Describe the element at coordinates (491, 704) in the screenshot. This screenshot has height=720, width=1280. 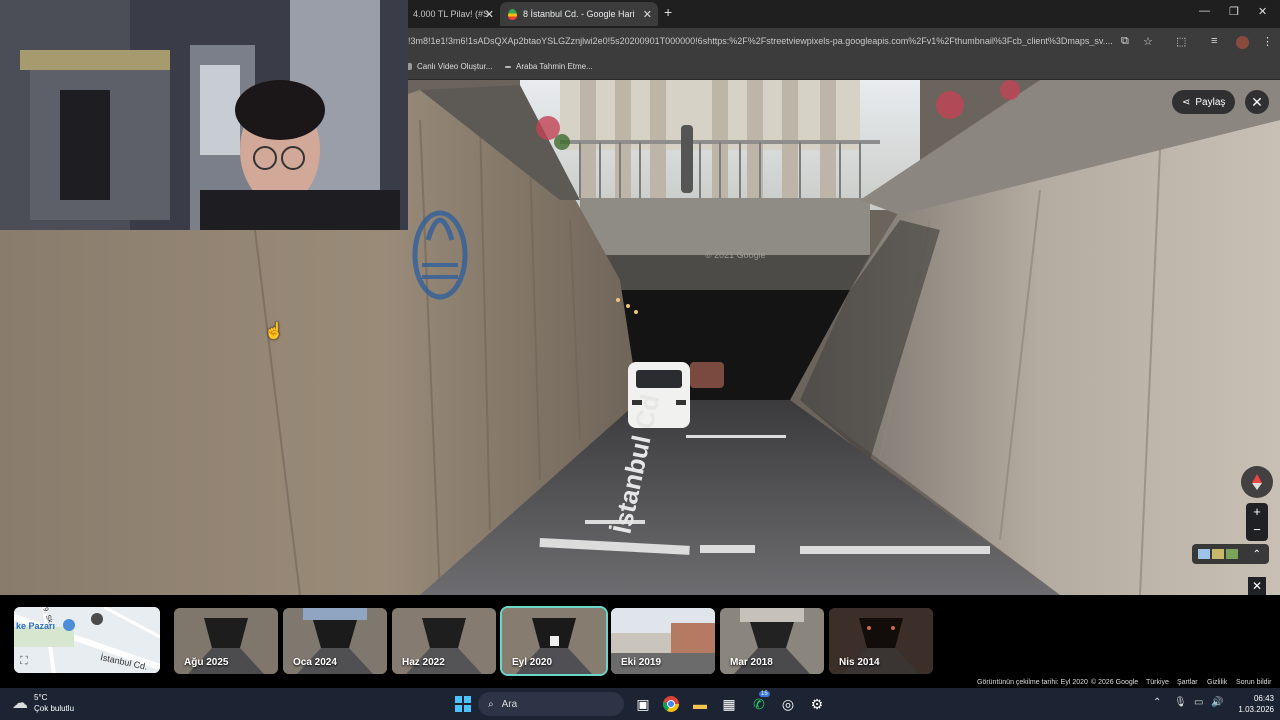
I see `search-icon: ⌕` at that location.